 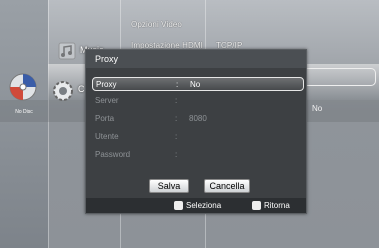 I want to click on return-key-icon, so click(x=256, y=205).